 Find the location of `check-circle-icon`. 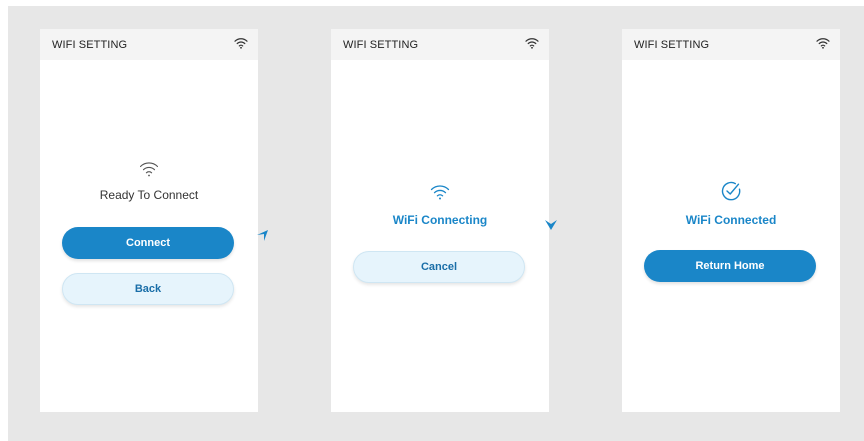

check-circle-icon is located at coordinates (731, 191).